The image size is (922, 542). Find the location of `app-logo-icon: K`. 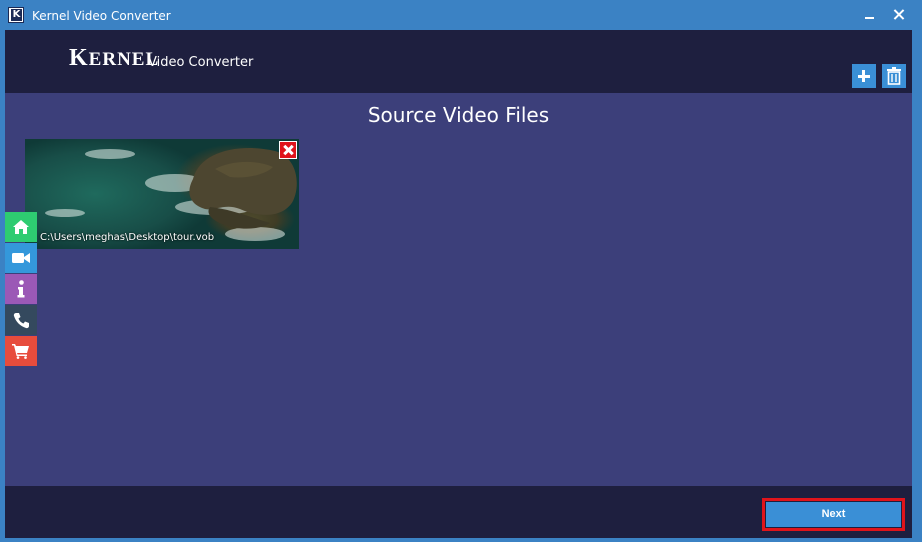

app-logo-icon: K is located at coordinates (16, 15).